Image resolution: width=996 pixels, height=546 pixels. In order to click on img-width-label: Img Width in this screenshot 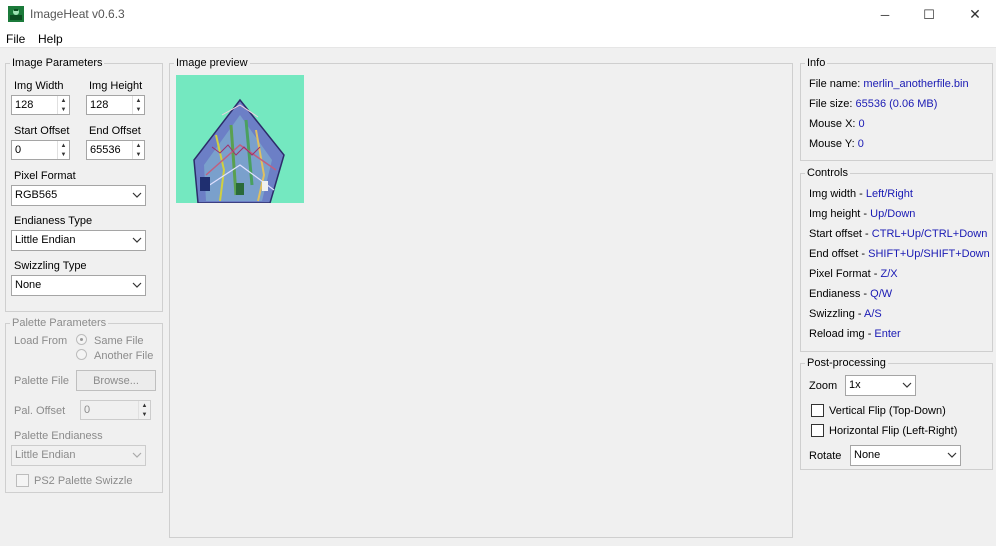, I will do `click(39, 86)`.